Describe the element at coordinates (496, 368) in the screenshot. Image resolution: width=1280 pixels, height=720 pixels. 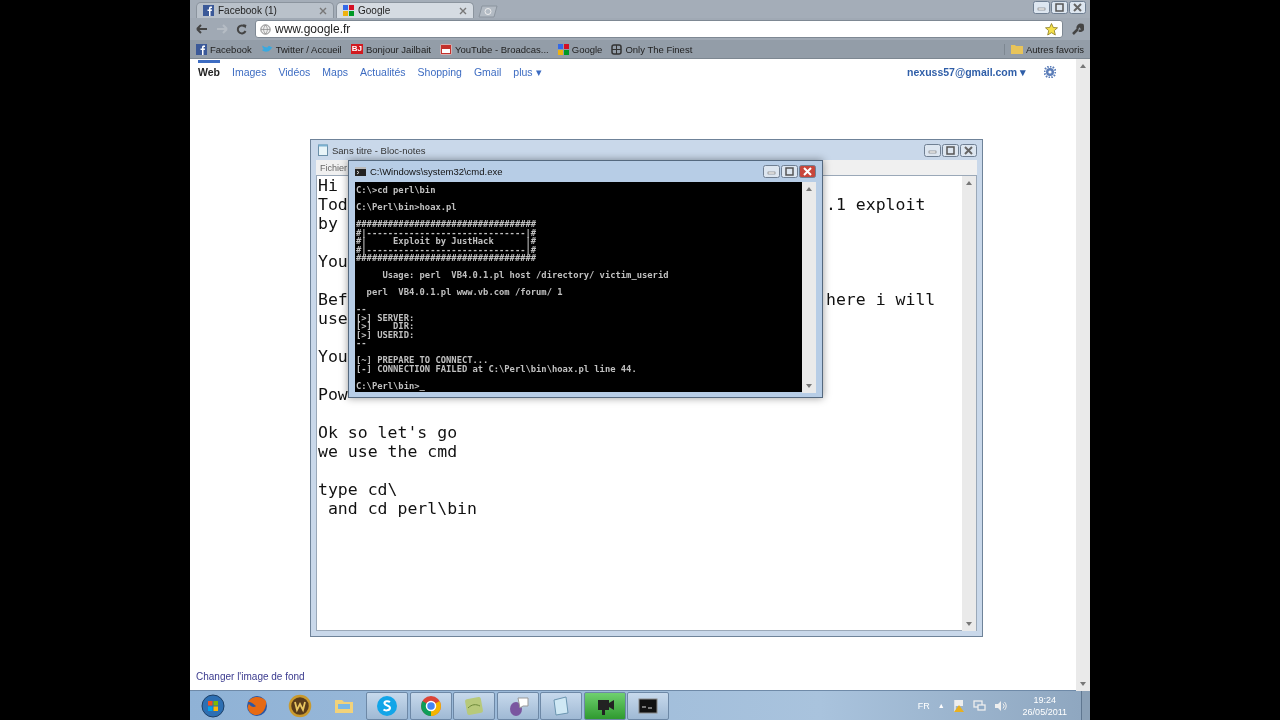
I see `console-line: [-] CONNECTION FAILED at C:\Perl\bin\hoax.pl line 44.` at that location.